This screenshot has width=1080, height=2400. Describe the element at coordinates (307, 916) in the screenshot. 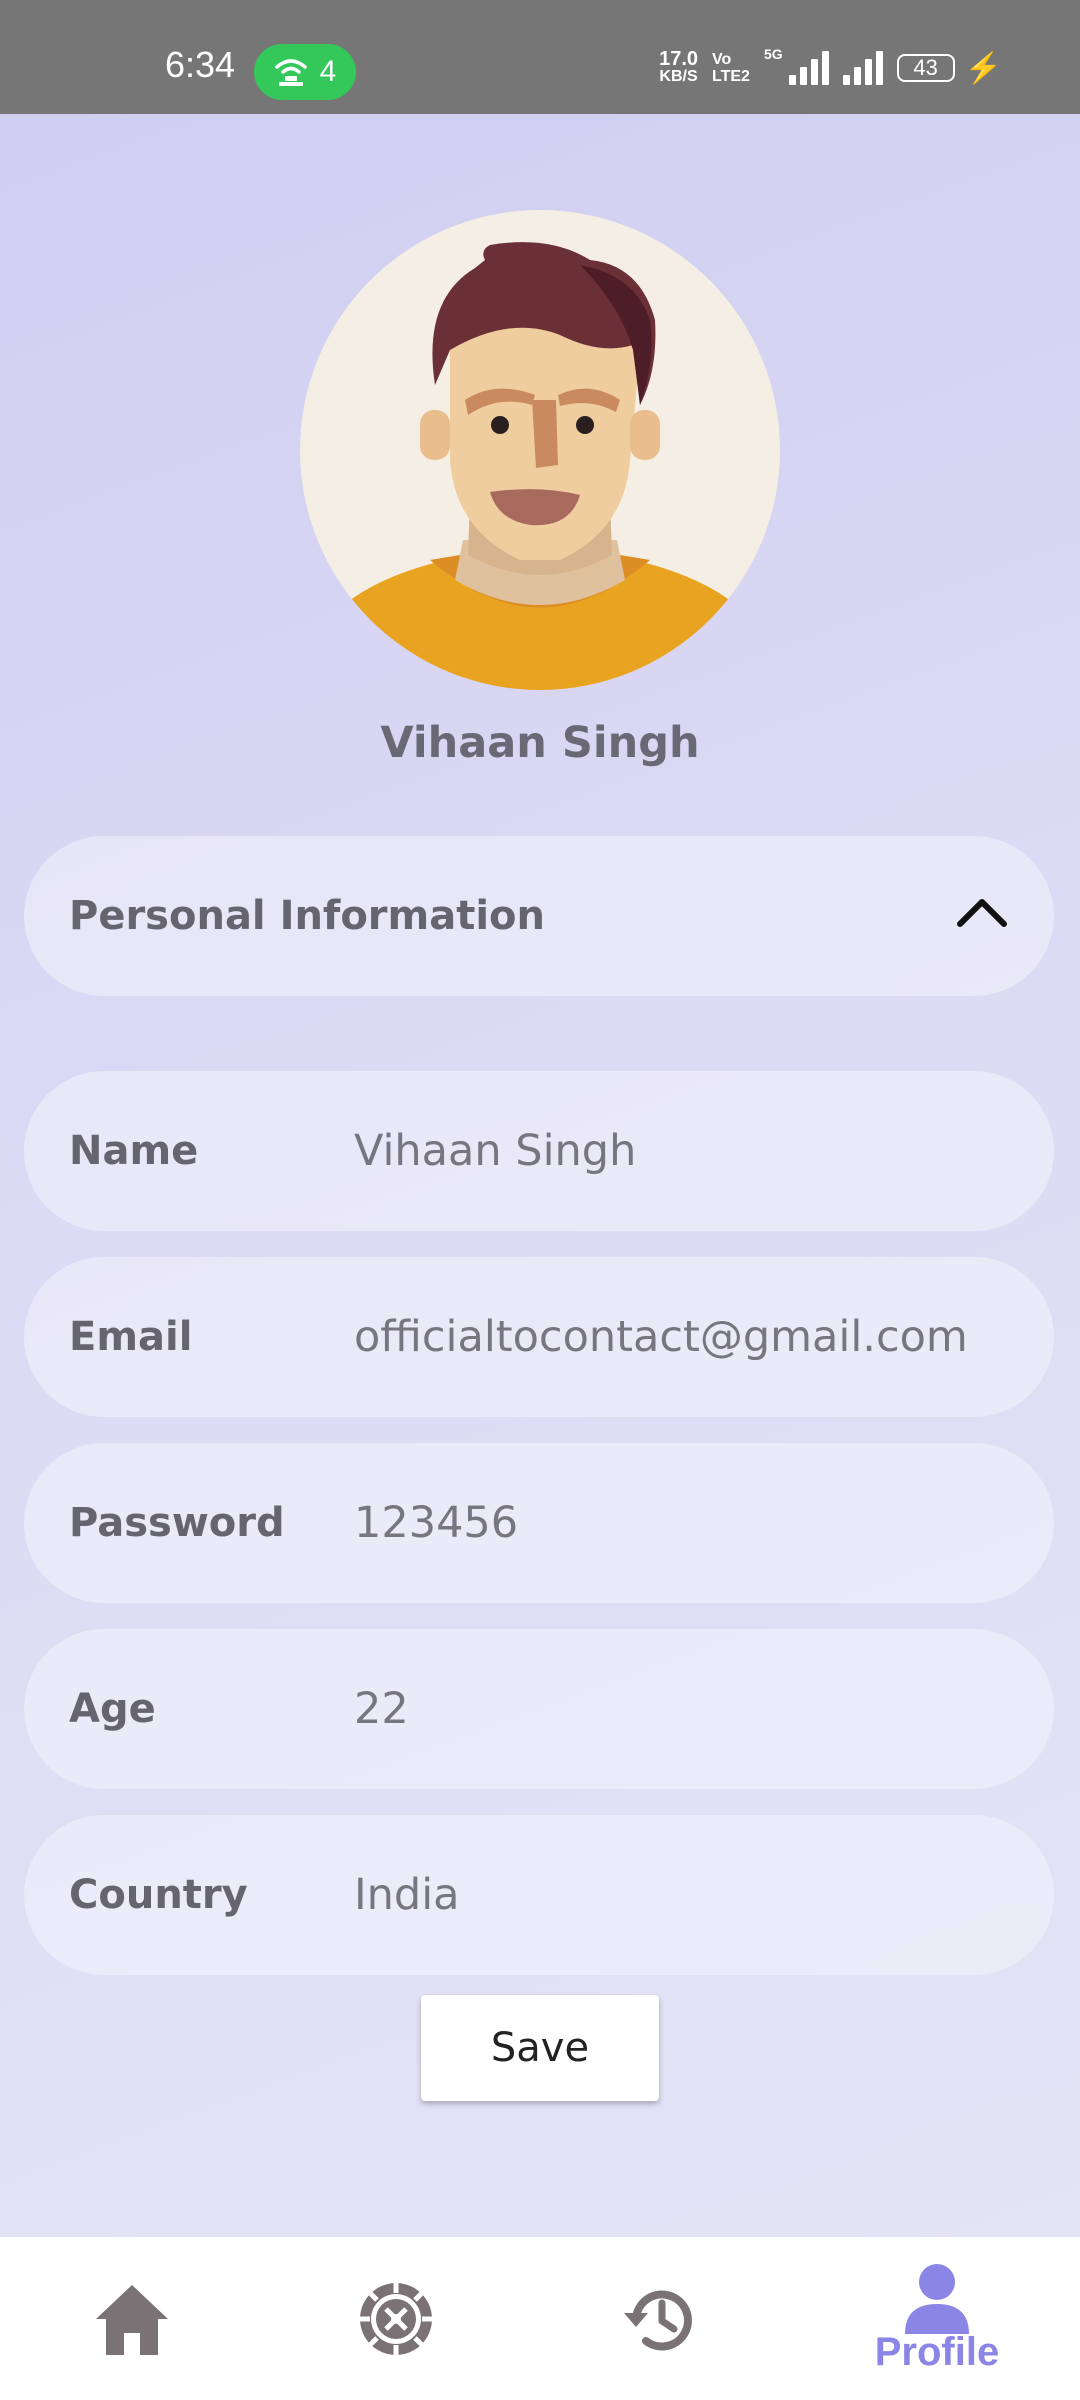

I see `section-title: Personal Information` at that location.